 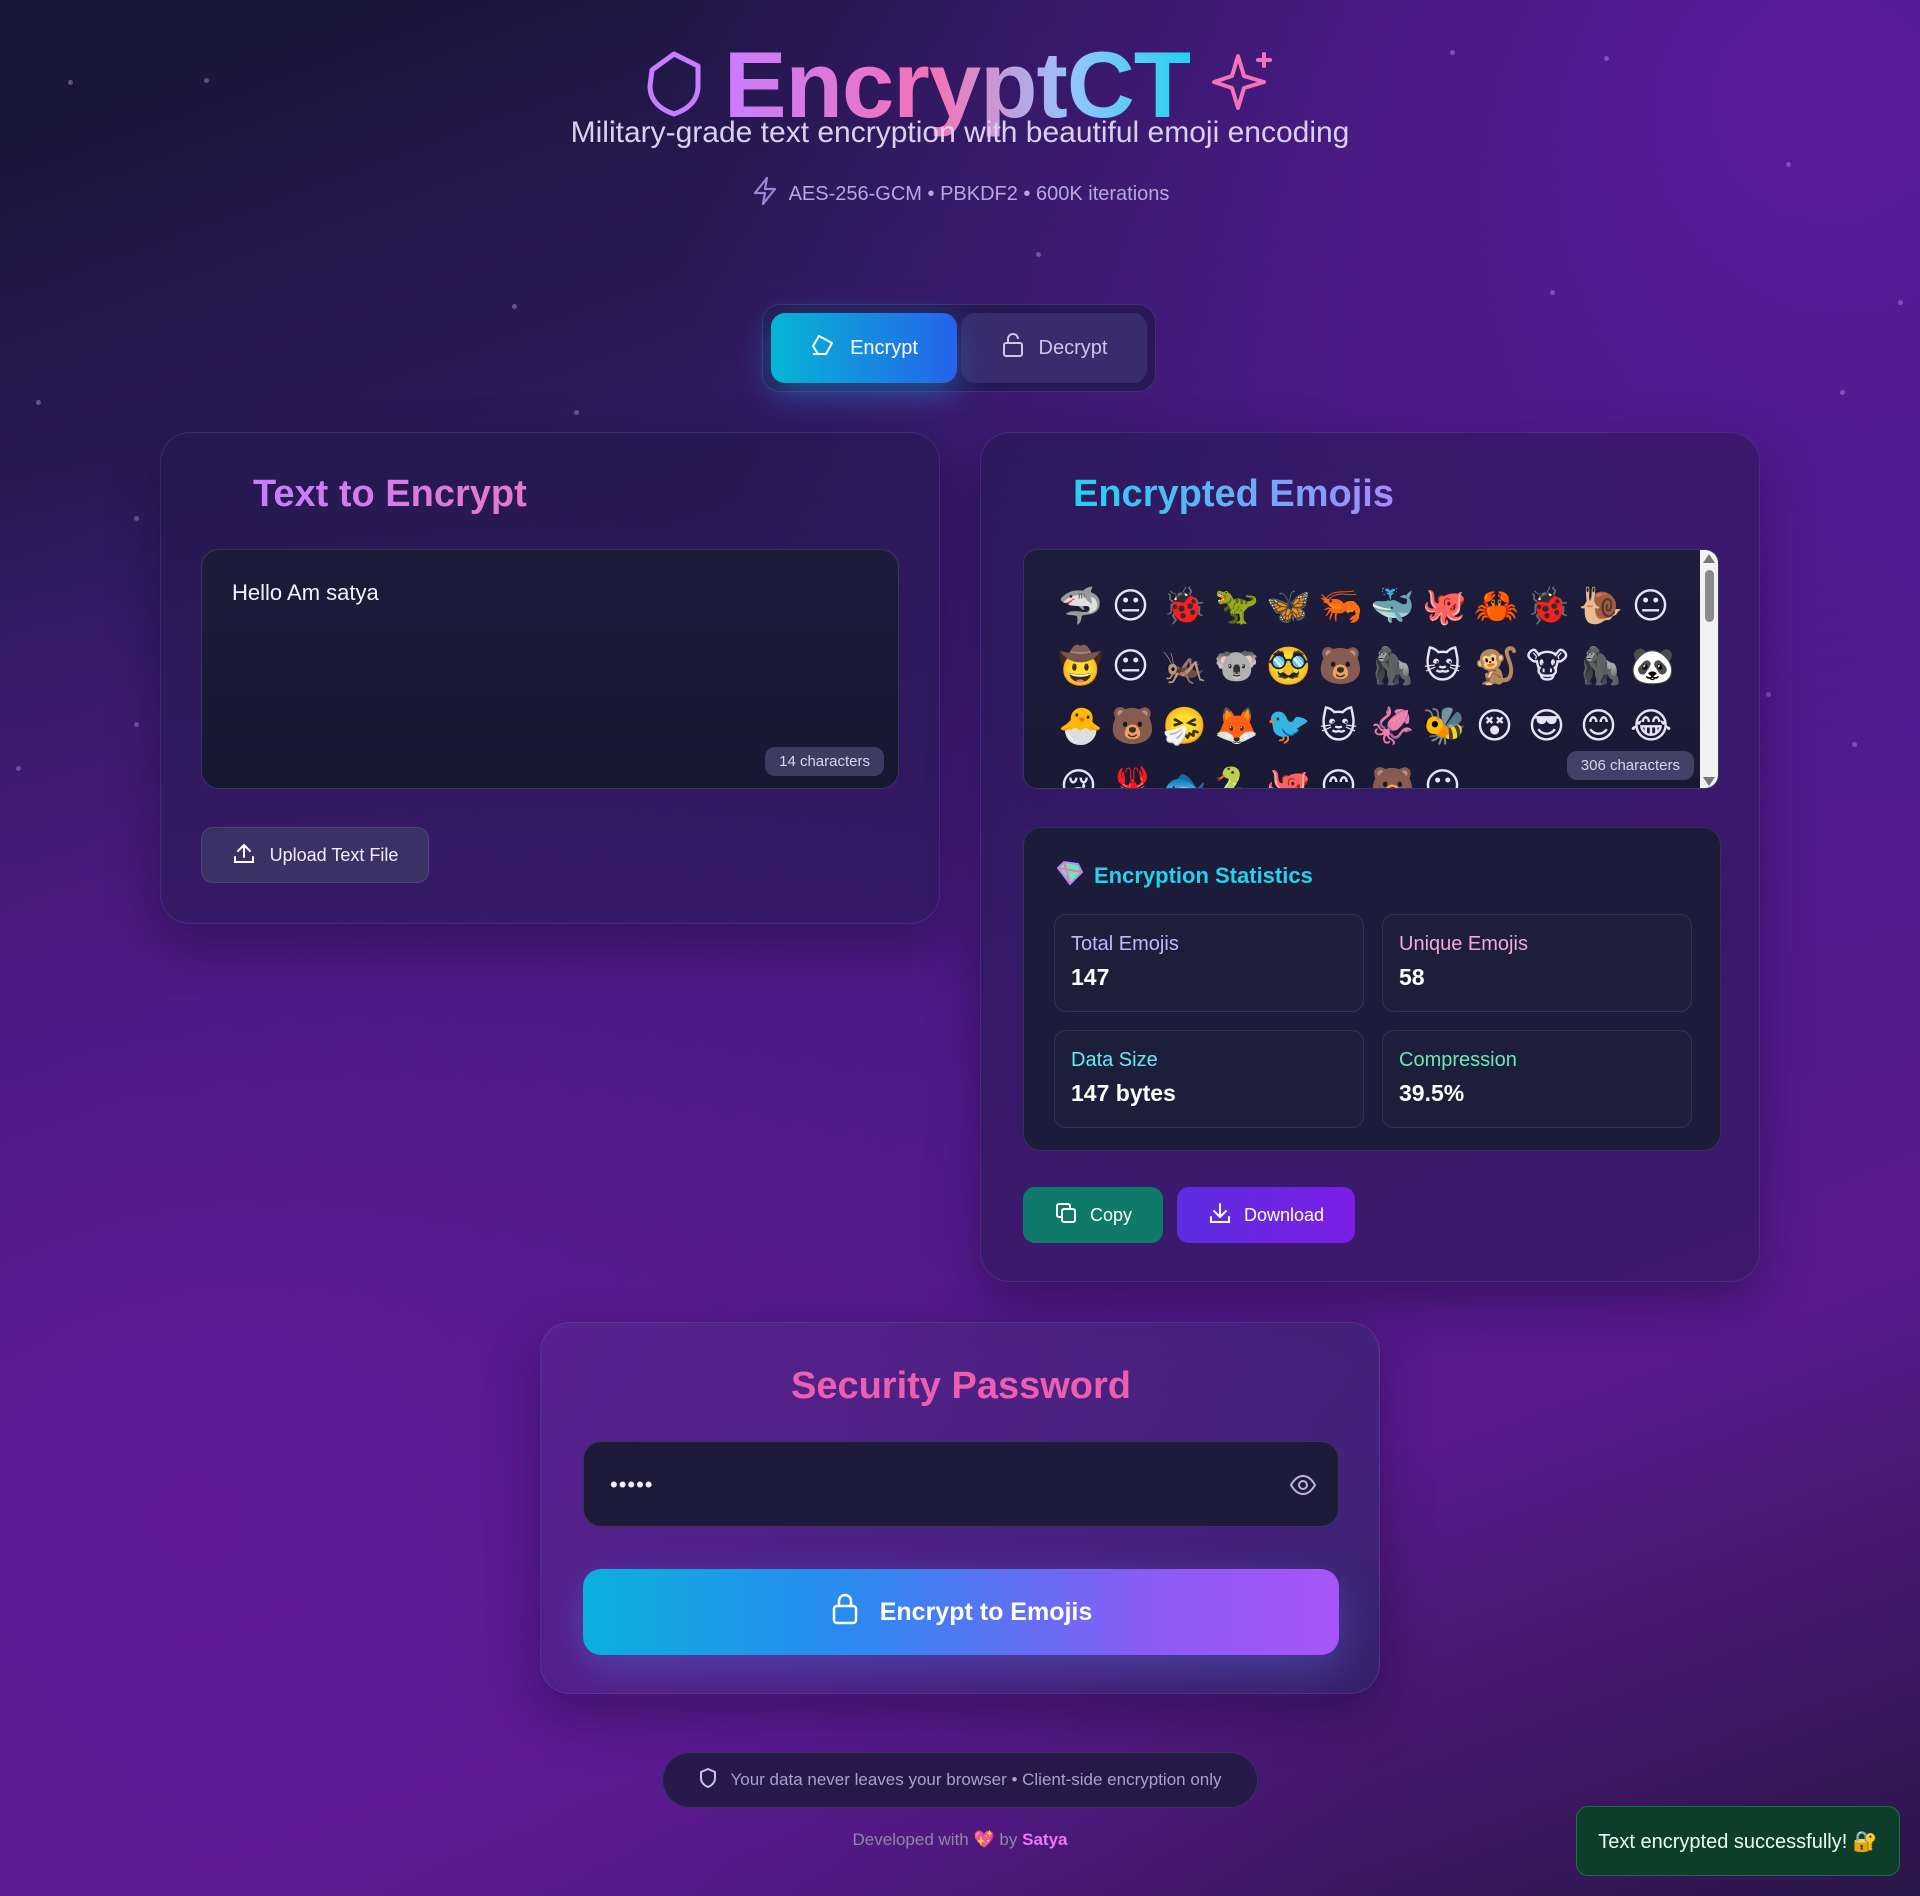 What do you see at coordinates (960, 194) in the screenshot?
I see `crypto-specs: AES-256-GCM • PBKDF2 • 600K iterations` at bounding box center [960, 194].